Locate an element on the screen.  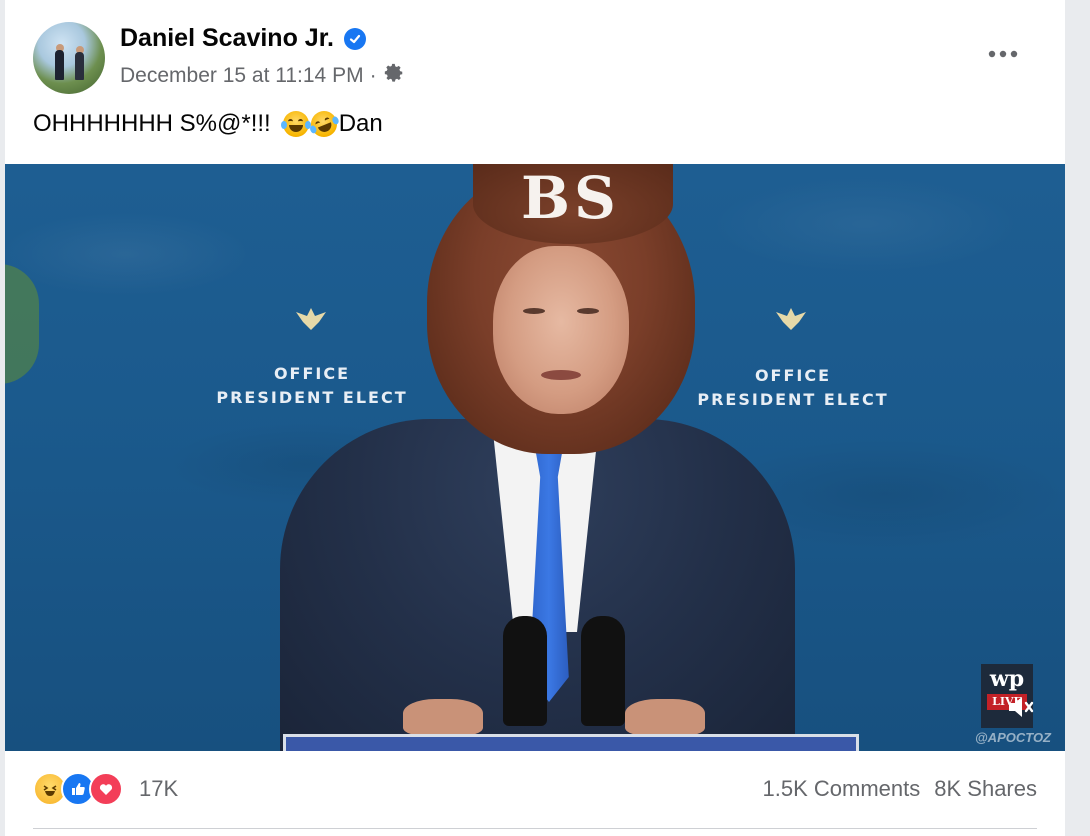
divider is located at coordinates (535, 828).